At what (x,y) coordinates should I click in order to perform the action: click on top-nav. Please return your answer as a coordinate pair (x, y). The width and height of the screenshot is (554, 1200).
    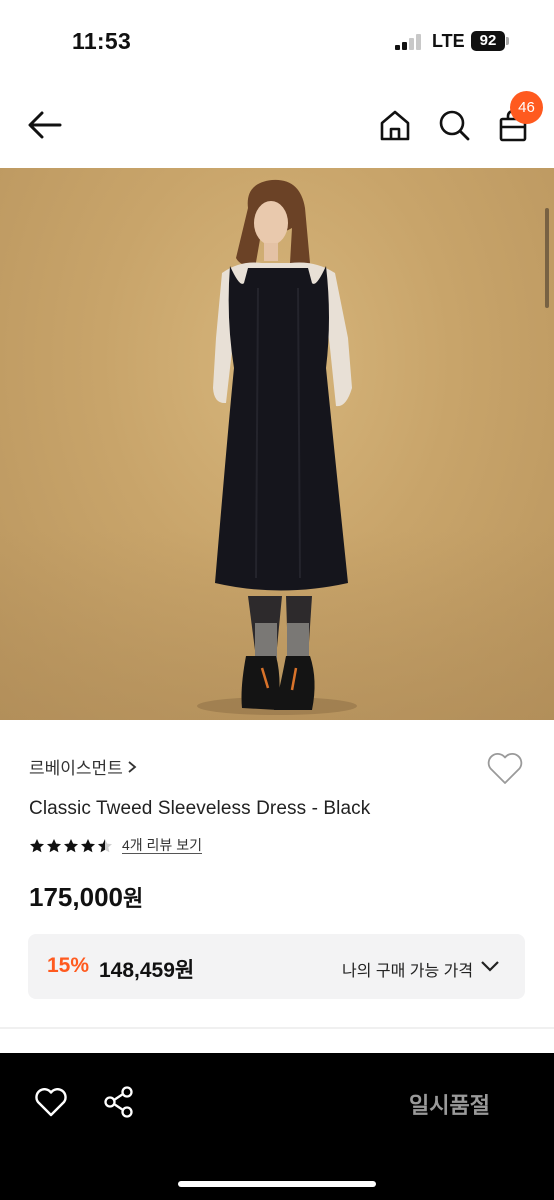
    Looking at the image, I should click on (277, 124).